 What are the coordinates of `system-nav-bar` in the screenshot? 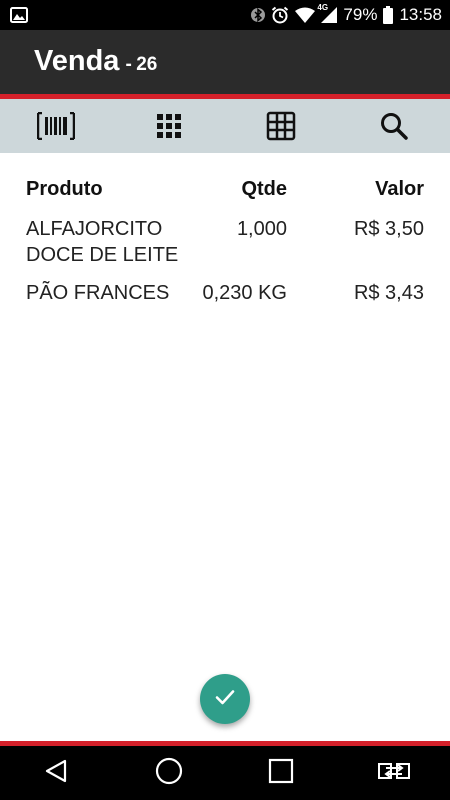 It's located at (225, 773).